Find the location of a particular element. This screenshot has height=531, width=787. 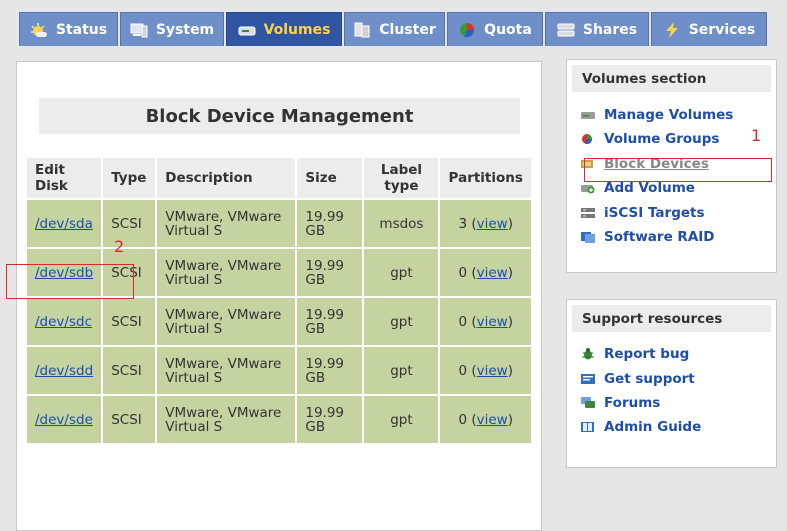

sidebar-item-label: Manage Volumes is located at coordinates (669, 115).